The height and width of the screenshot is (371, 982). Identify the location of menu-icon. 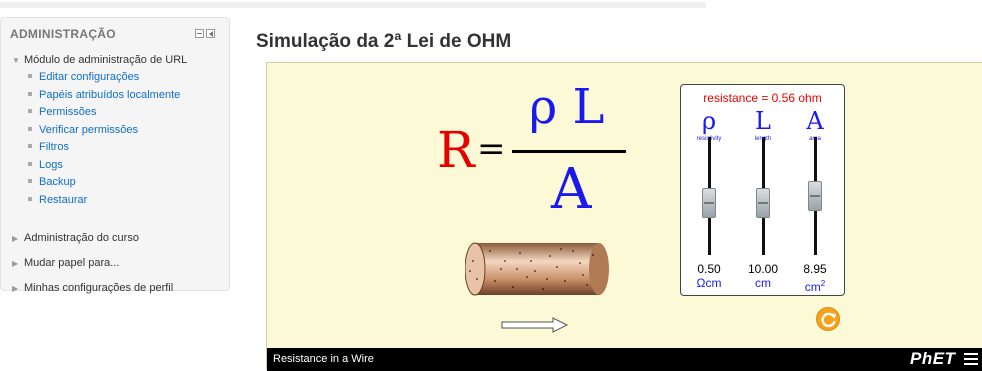
(971, 359).